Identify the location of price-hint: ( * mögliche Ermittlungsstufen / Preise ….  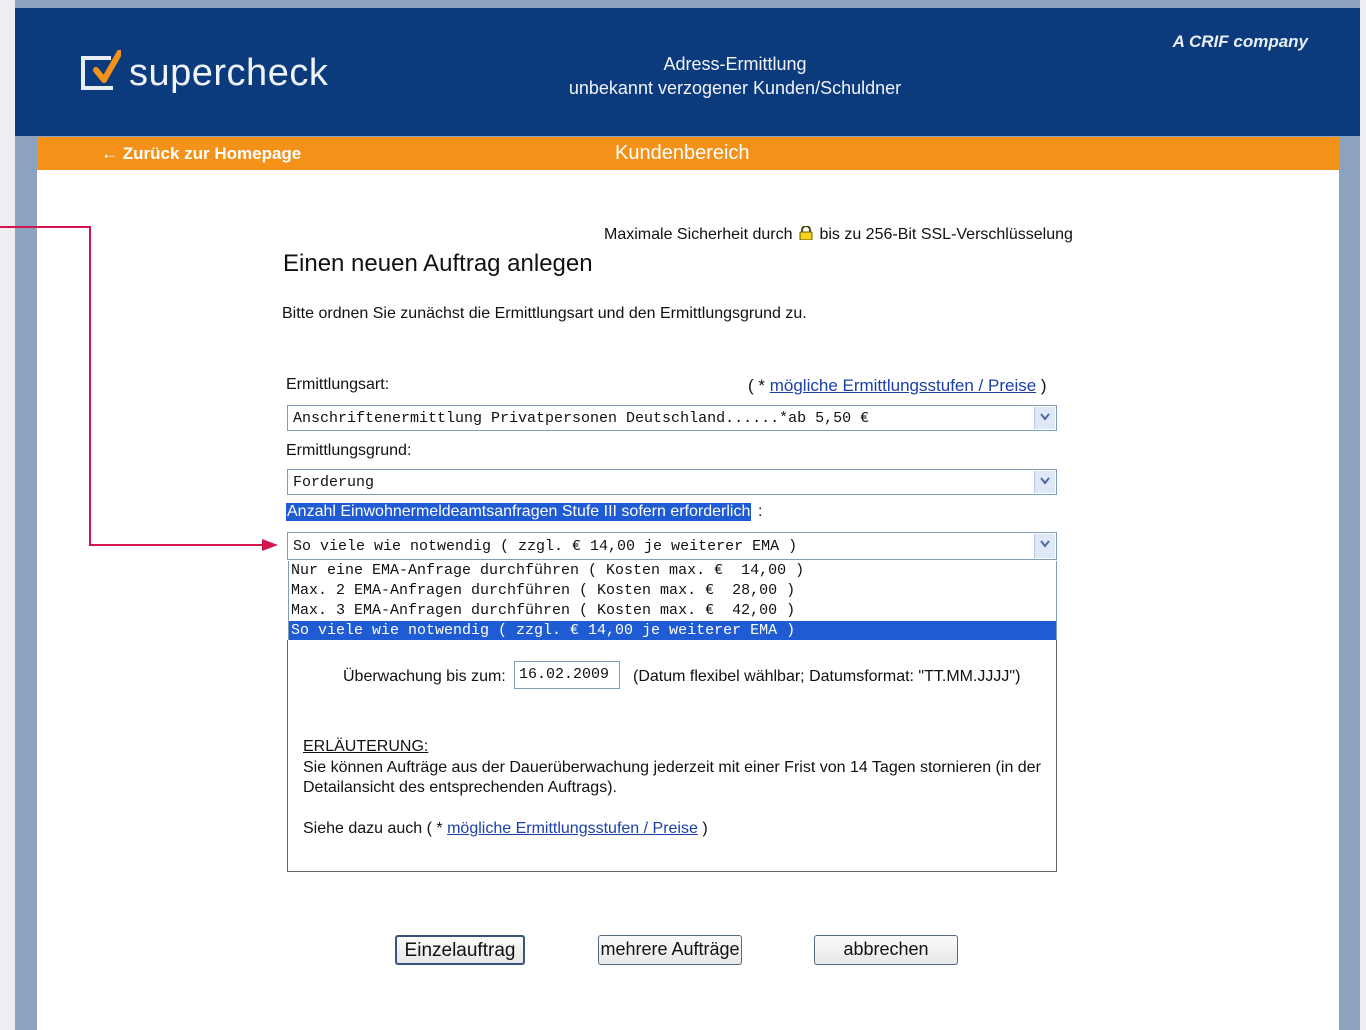
(897, 385).